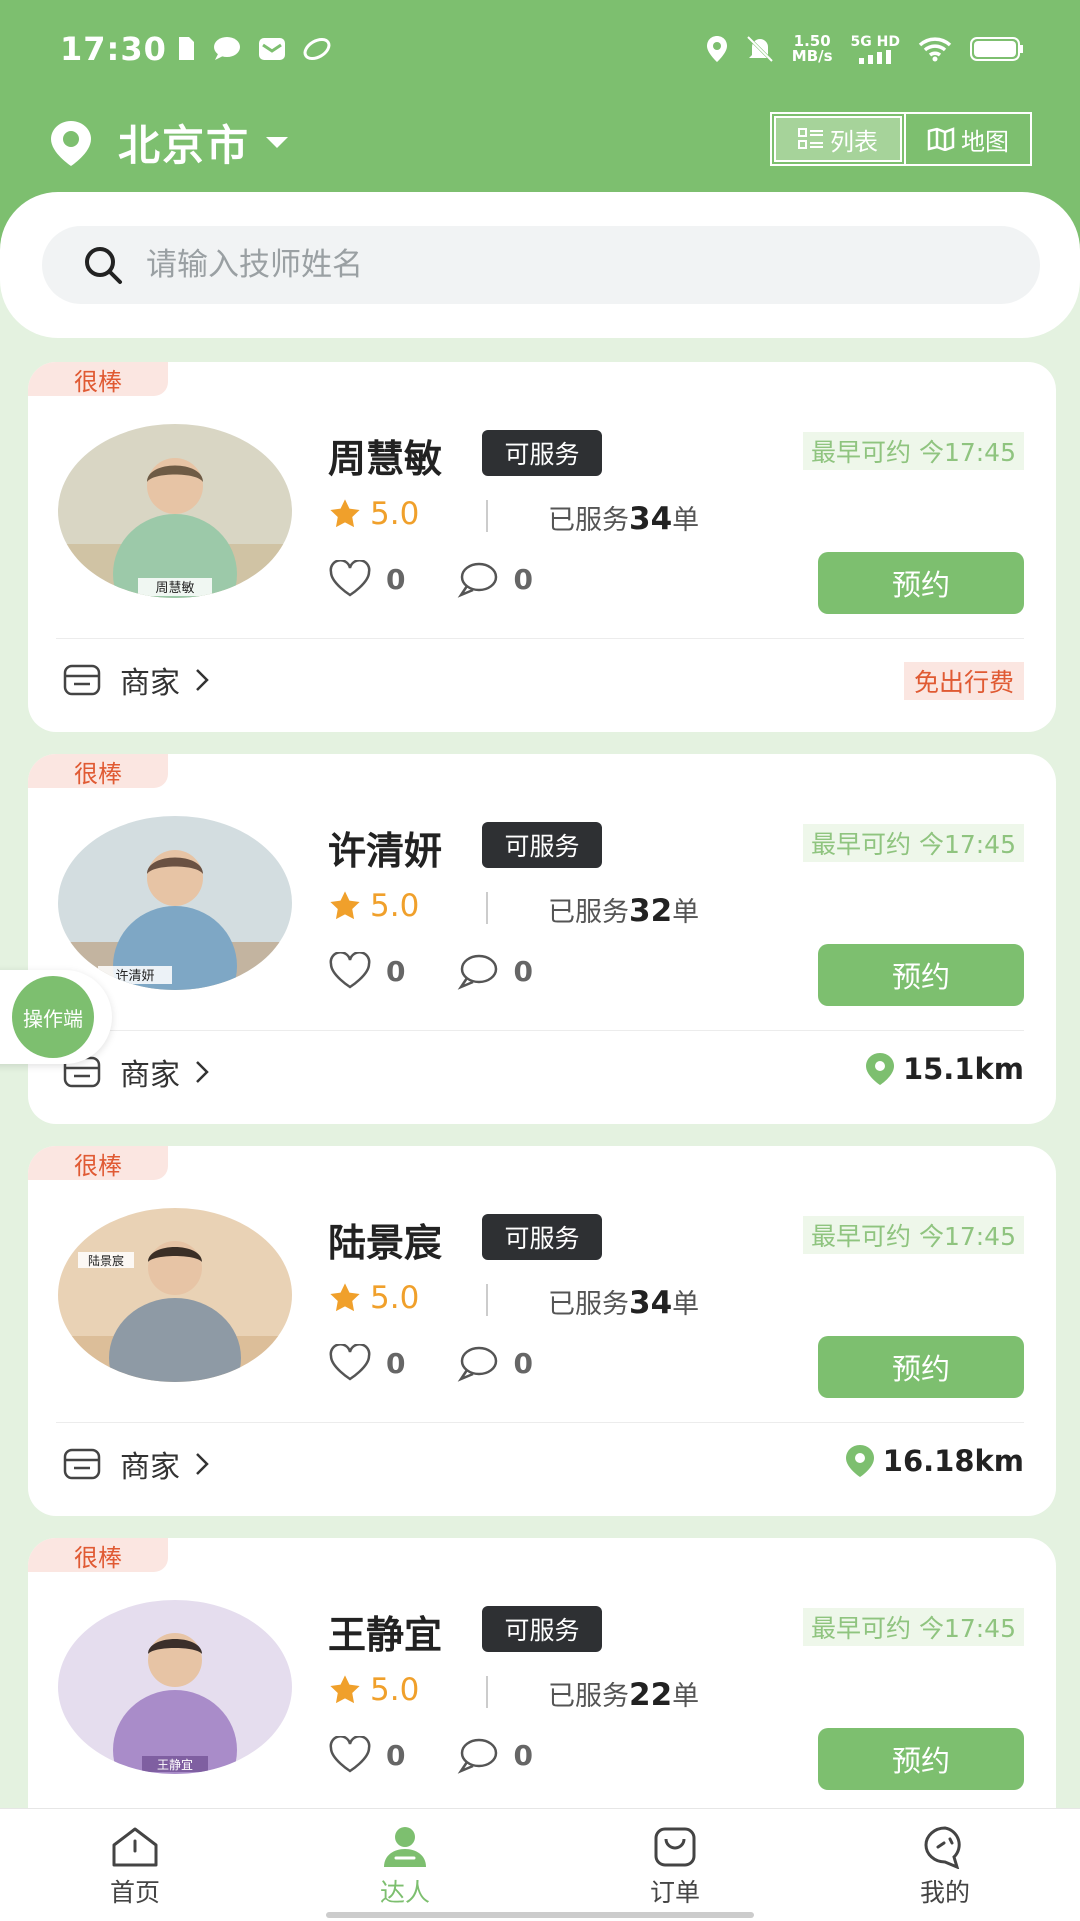 The height and width of the screenshot is (1921, 1080). I want to click on operator-label: 操作端, so click(53, 1017).